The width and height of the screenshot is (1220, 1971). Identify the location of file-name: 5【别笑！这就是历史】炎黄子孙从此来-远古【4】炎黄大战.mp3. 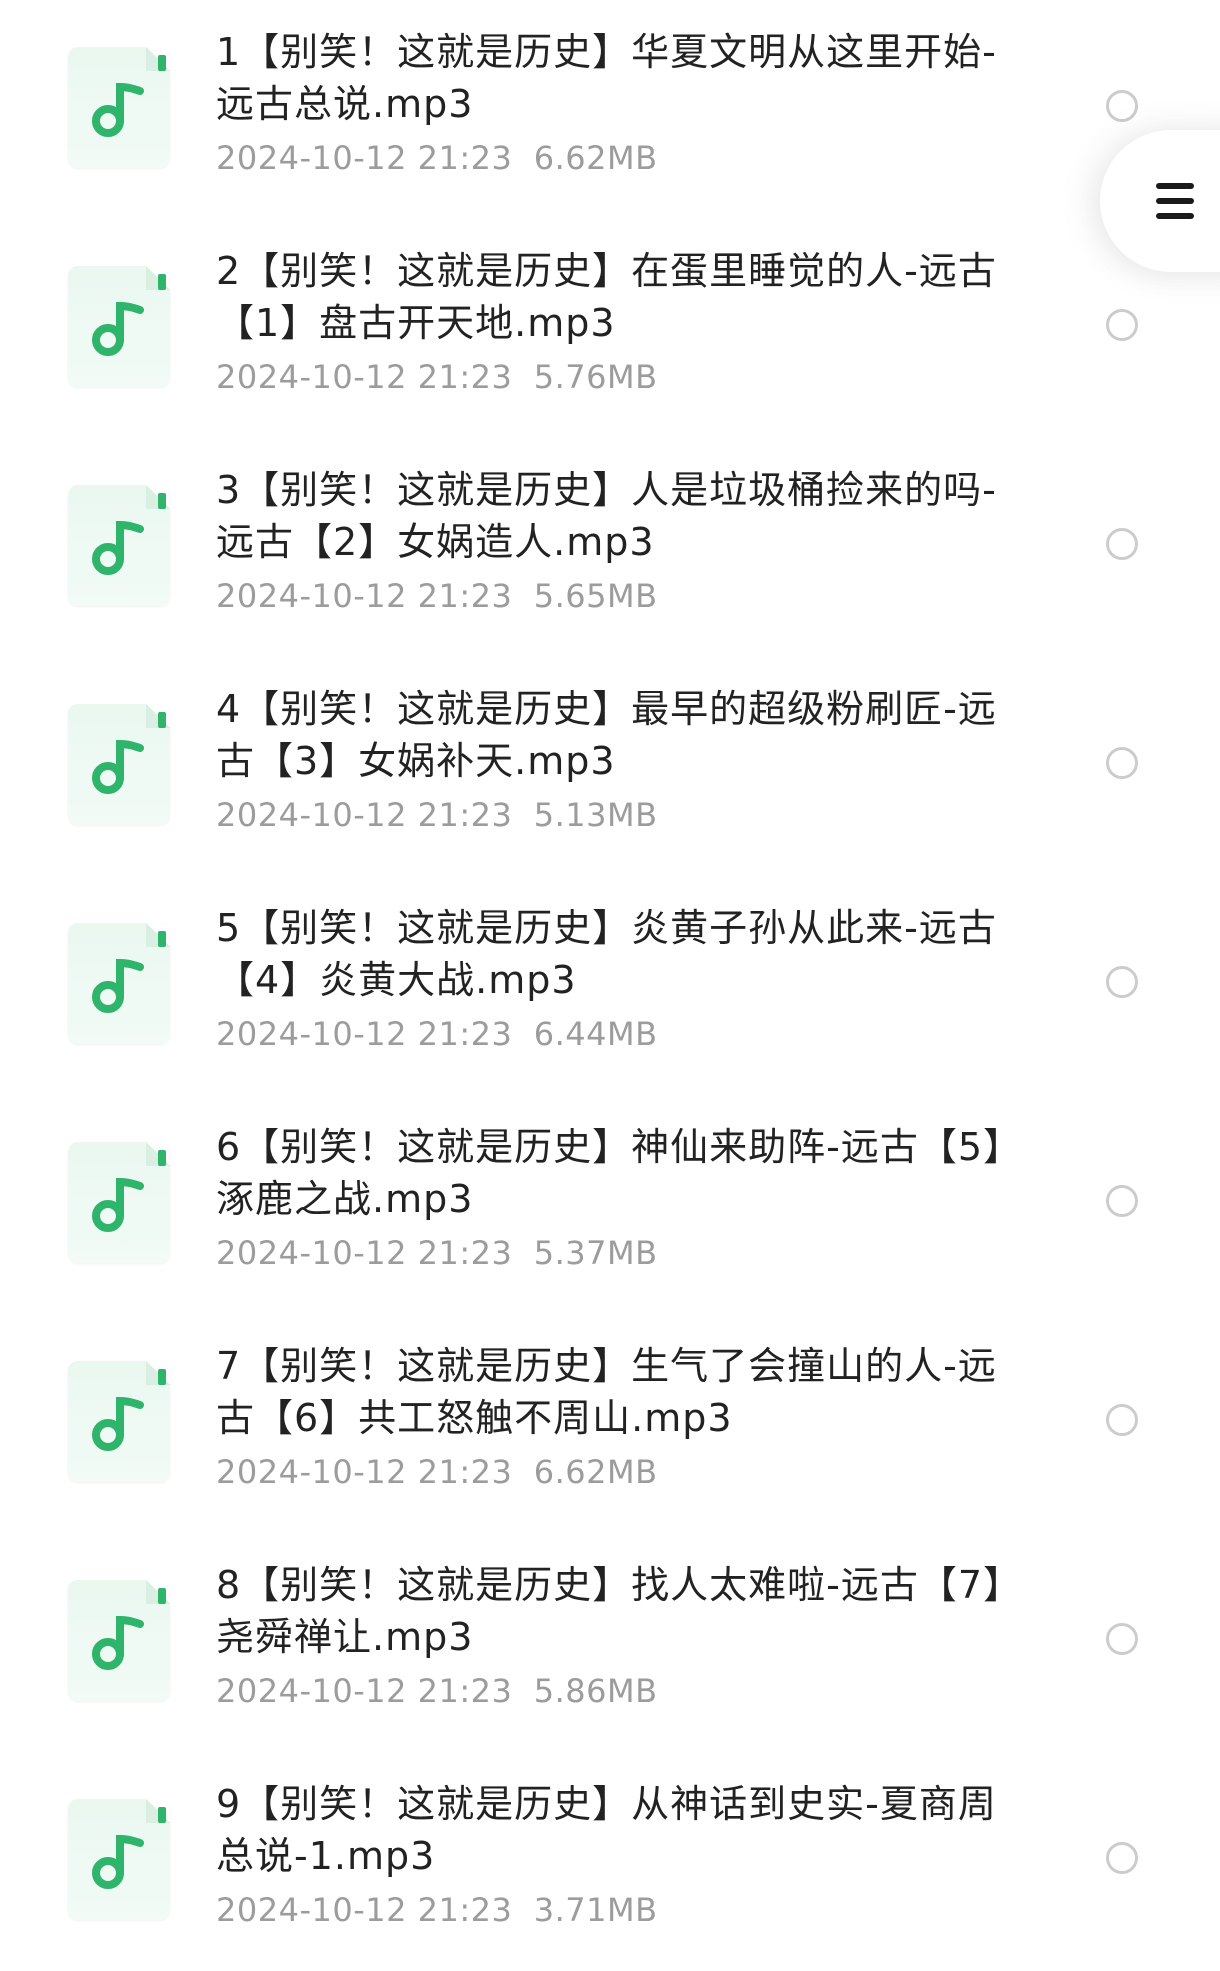
(606, 954).